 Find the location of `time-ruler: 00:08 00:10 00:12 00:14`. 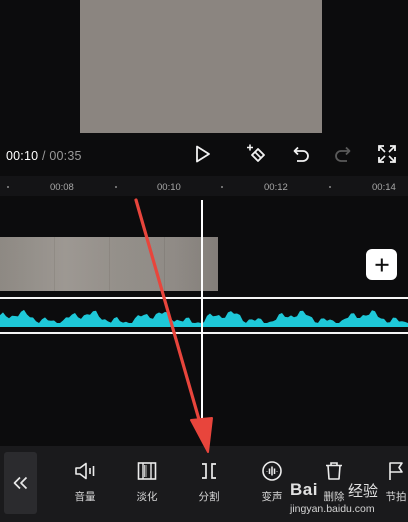

time-ruler: 00:08 00:10 00:12 00:14 is located at coordinates (204, 186).